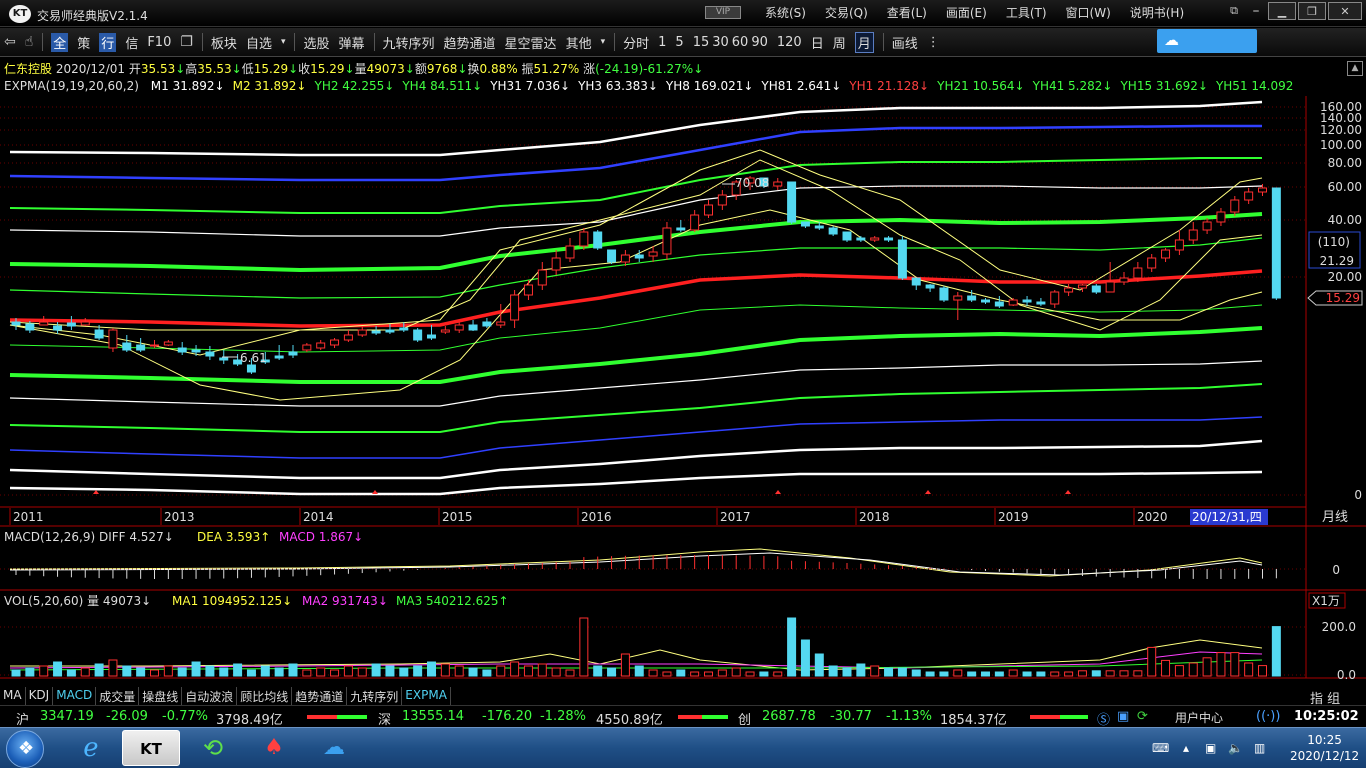 The width and height of the screenshot is (1366, 768). What do you see at coordinates (720, 42) in the screenshot?
I see `period-30min: 30` at bounding box center [720, 42].